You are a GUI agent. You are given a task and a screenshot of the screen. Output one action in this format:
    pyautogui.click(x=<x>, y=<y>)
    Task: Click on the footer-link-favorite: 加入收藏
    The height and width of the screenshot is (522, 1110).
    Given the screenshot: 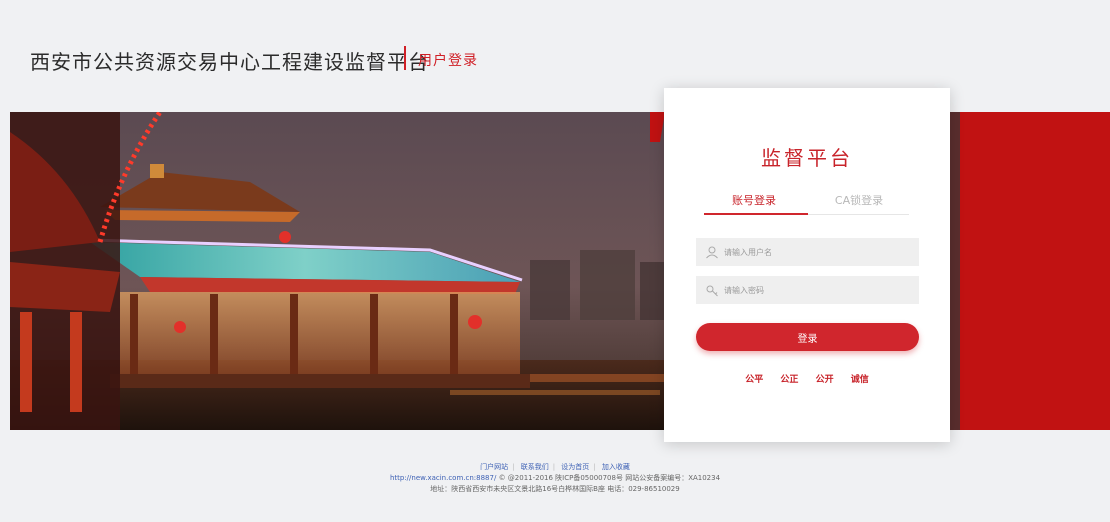 What is the action you would take?
    pyautogui.click(x=616, y=467)
    